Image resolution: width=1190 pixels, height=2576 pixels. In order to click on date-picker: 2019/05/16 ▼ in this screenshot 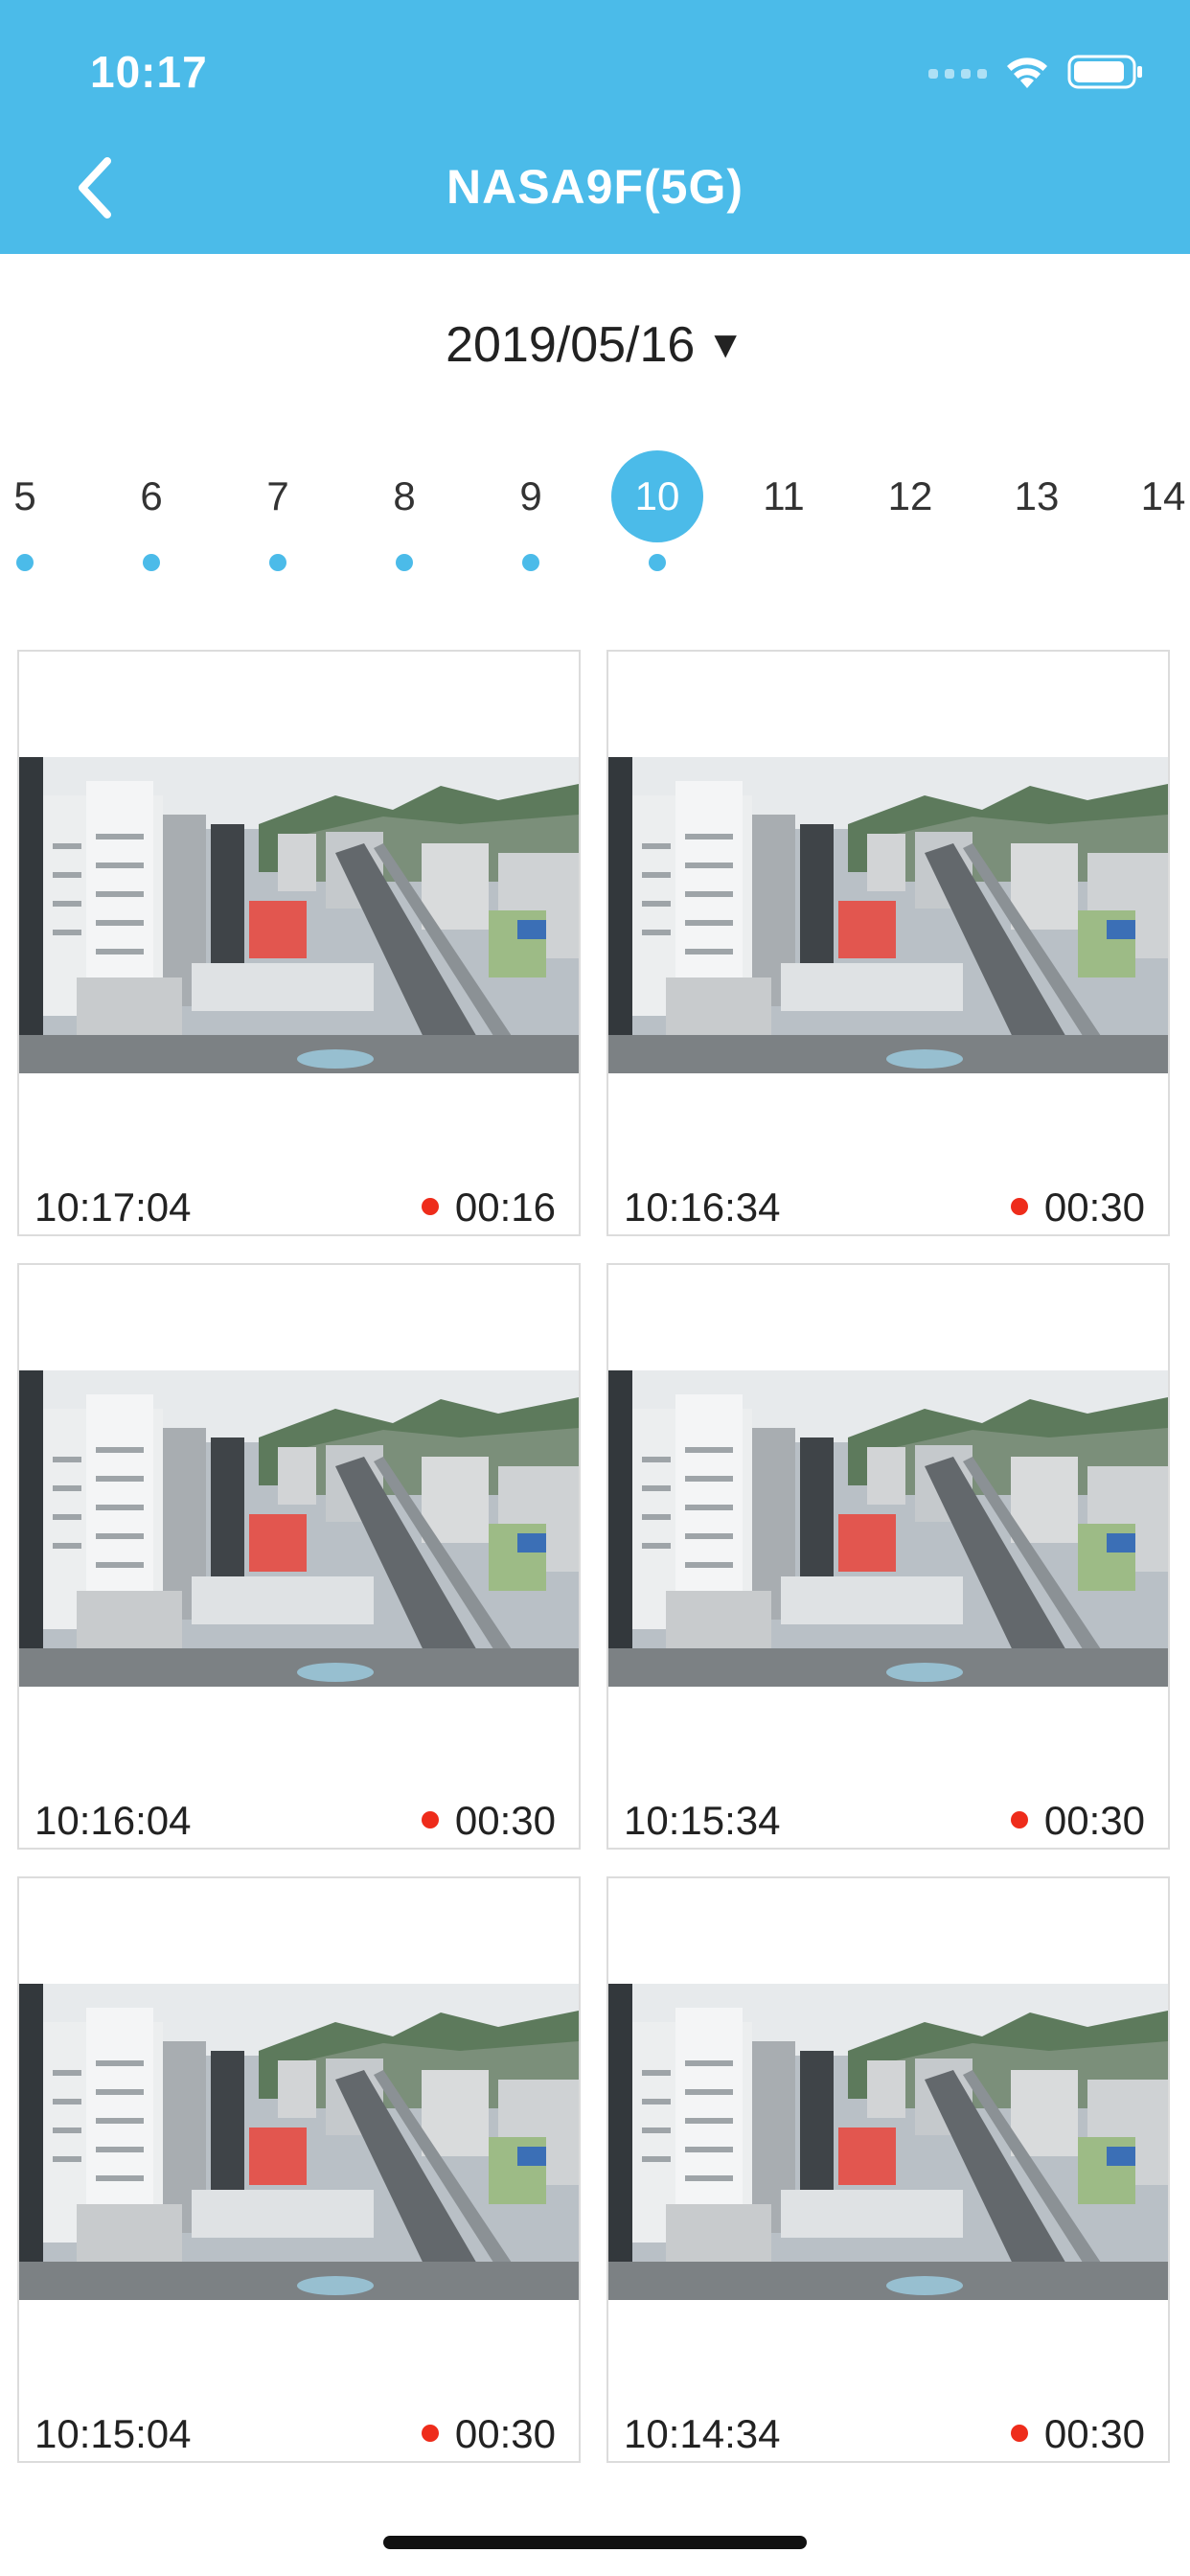, I will do `click(595, 345)`.